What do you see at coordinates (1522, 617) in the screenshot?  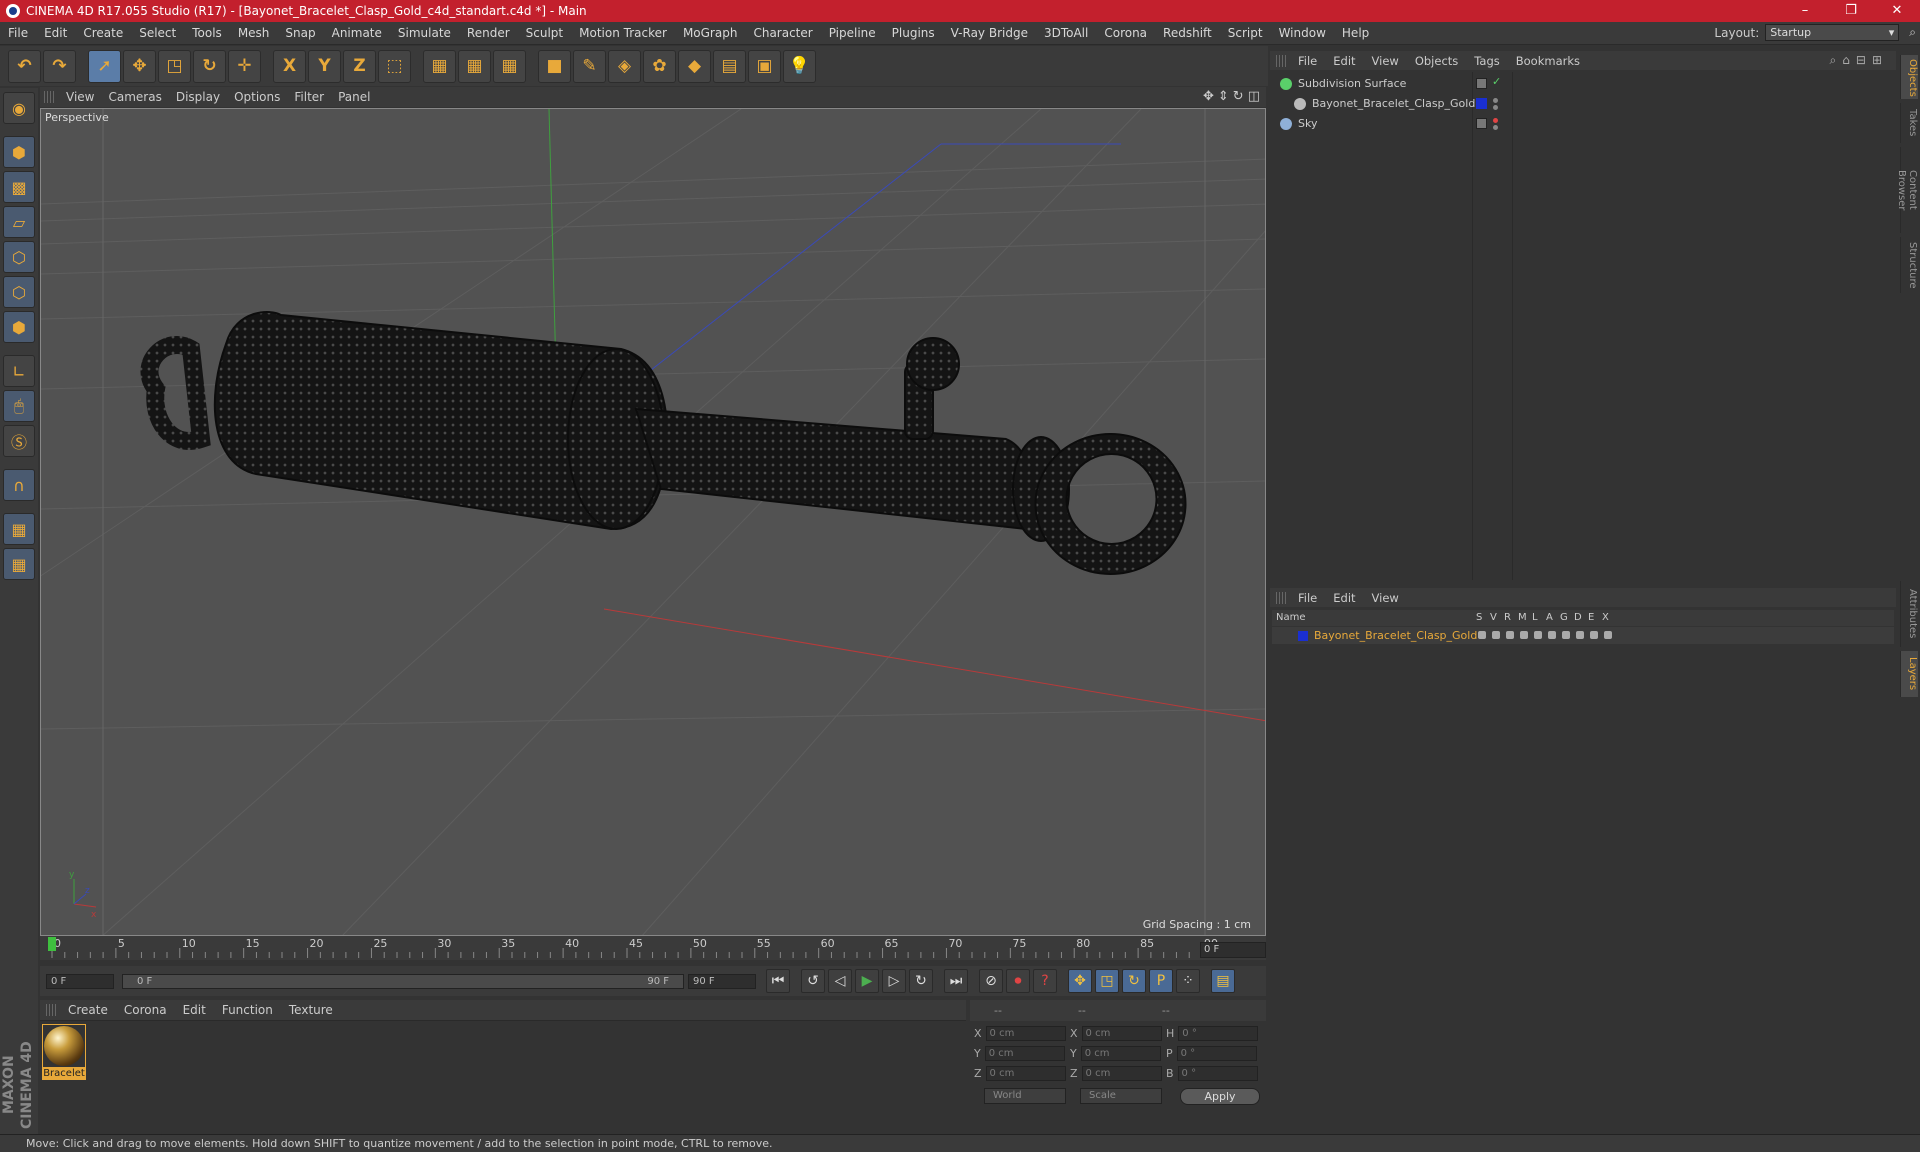 I see `layer-column-m: M` at bounding box center [1522, 617].